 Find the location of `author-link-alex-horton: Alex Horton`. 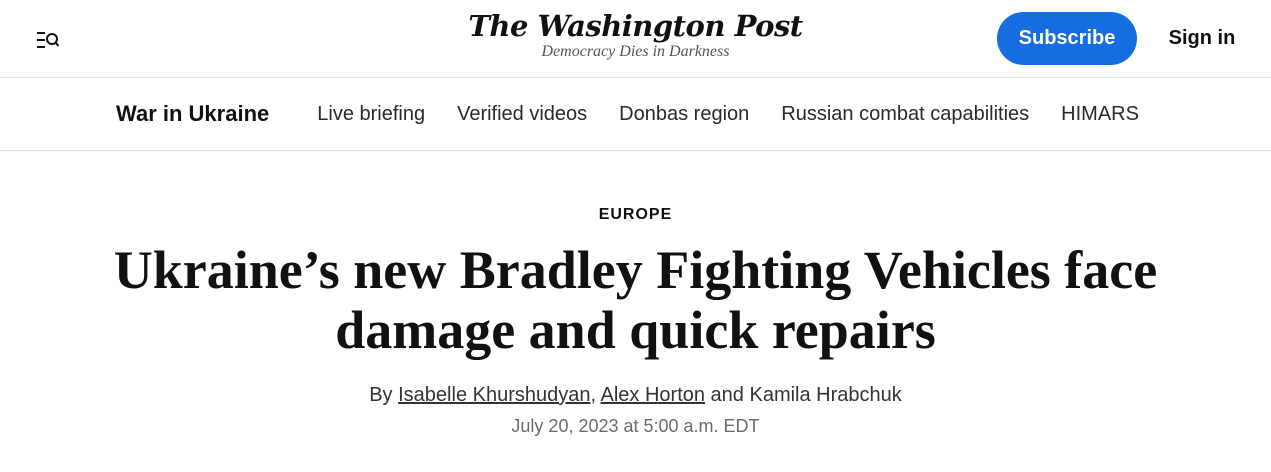

author-link-alex-horton: Alex Horton is located at coordinates (653, 395).